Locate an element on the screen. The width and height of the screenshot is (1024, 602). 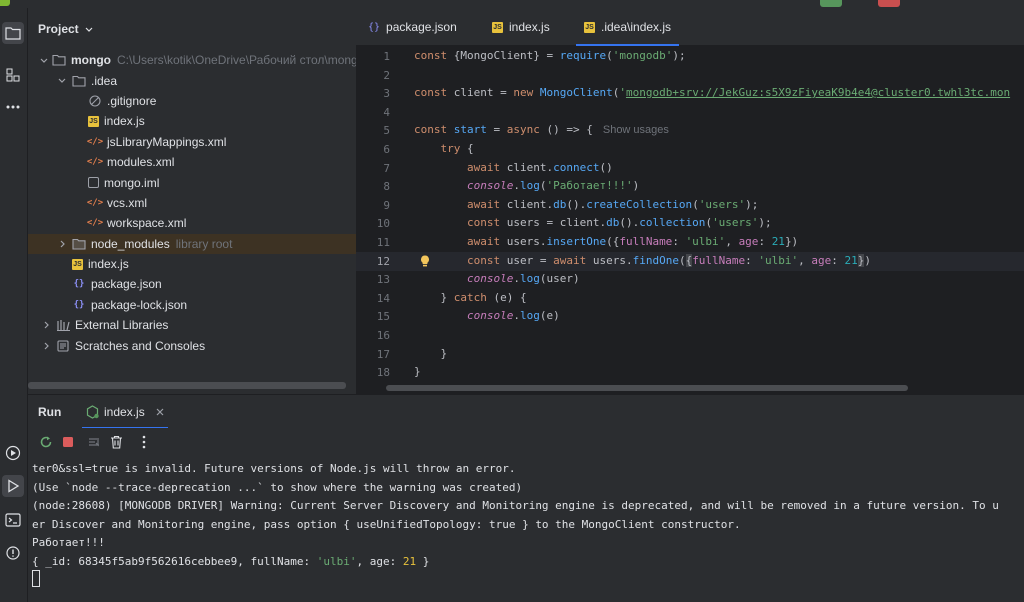
stop-icon is located at coordinates (68, 442).